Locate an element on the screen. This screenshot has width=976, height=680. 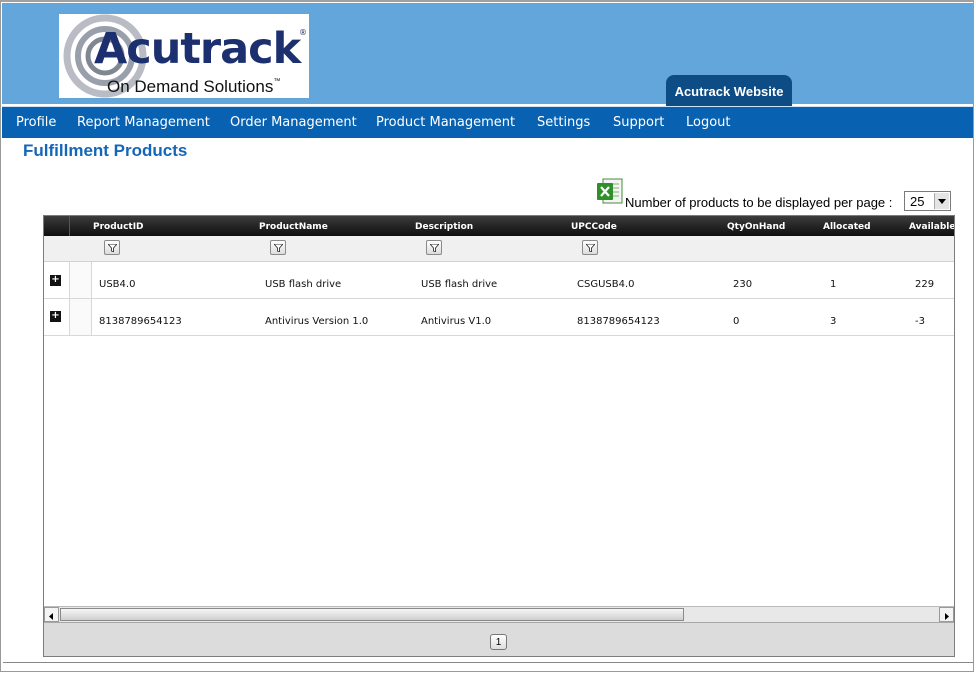
cell-productname: Antivirus Version 1.0 is located at coordinates (317, 321).